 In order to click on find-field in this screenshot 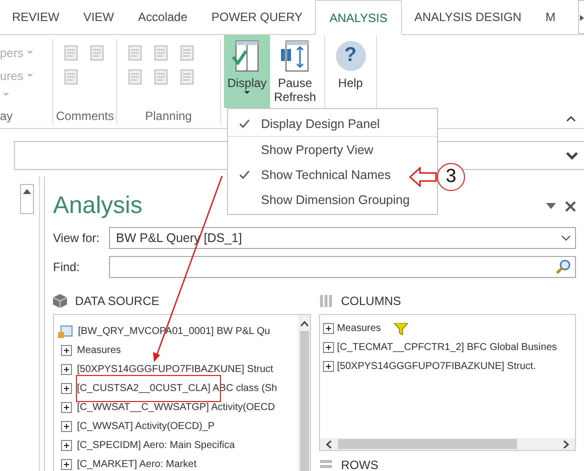, I will do `click(342, 267)`.